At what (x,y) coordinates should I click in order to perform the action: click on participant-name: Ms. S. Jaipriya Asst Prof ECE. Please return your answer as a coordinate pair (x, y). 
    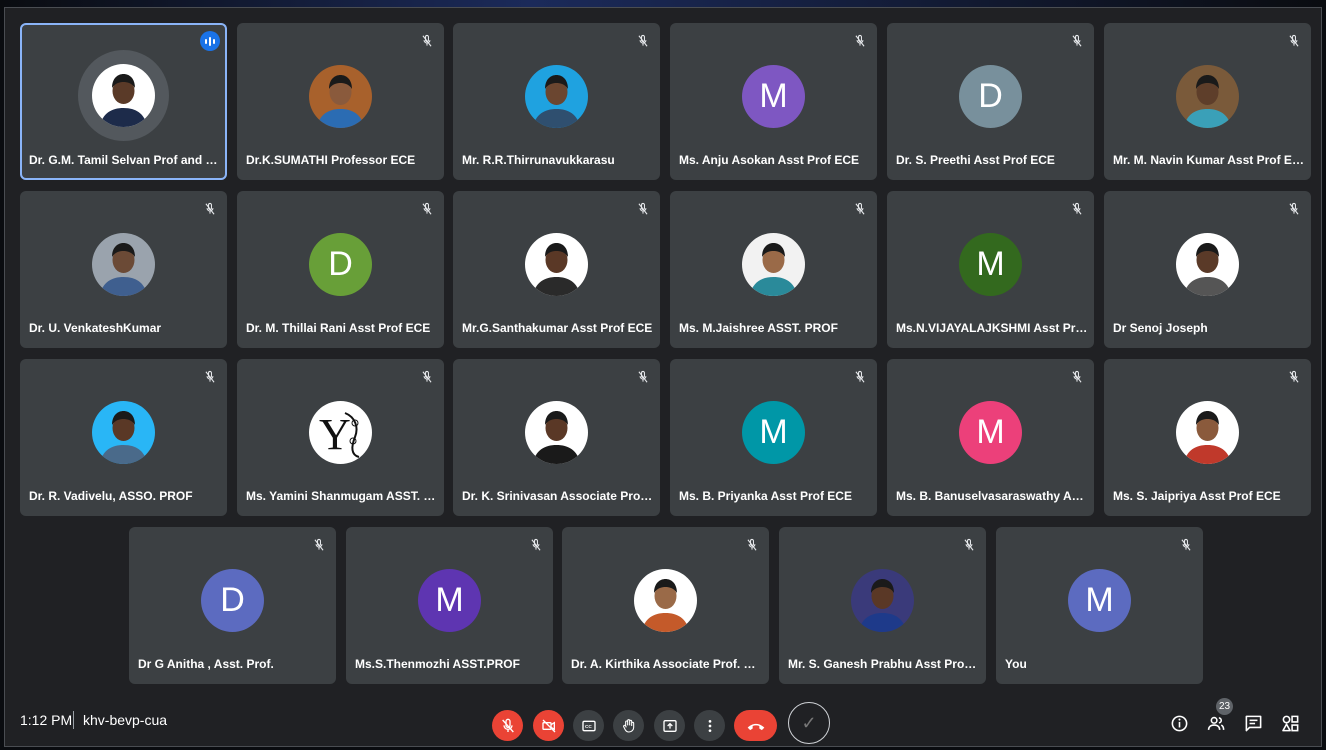
    Looking at the image, I should click on (1197, 496).